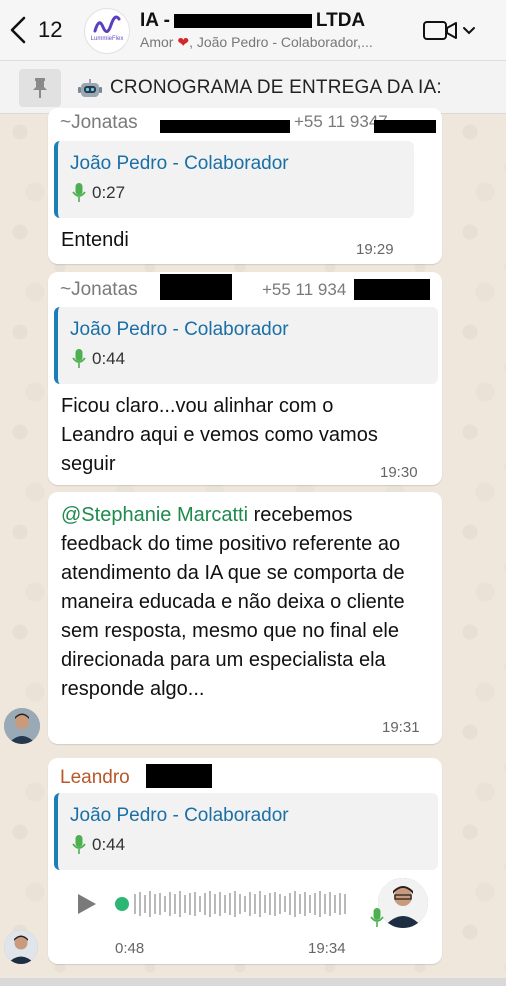 The image size is (506, 986). I want to click on members-text-1: Amor, so click(157, 42).